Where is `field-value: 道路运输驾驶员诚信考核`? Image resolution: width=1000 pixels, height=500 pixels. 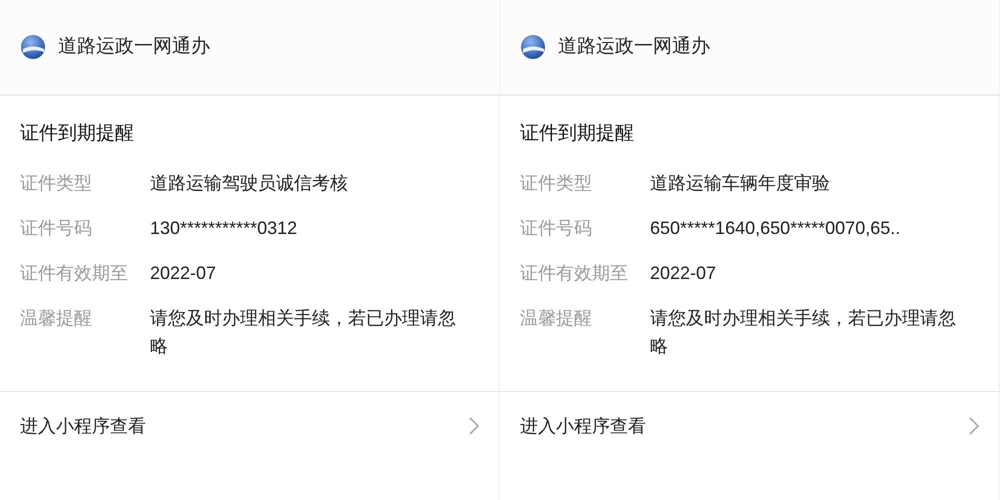
field-value: 道路运输驾驶员诚信考核 is located at coordinates (249, 183).